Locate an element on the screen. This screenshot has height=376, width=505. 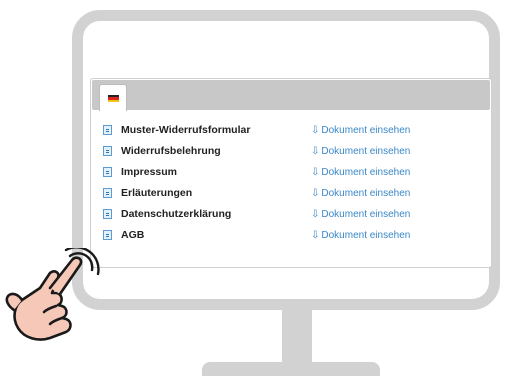
list-item: Widerrufsbelehrung ⇩ Dokument einsehen is located at coordinates (291, 154).